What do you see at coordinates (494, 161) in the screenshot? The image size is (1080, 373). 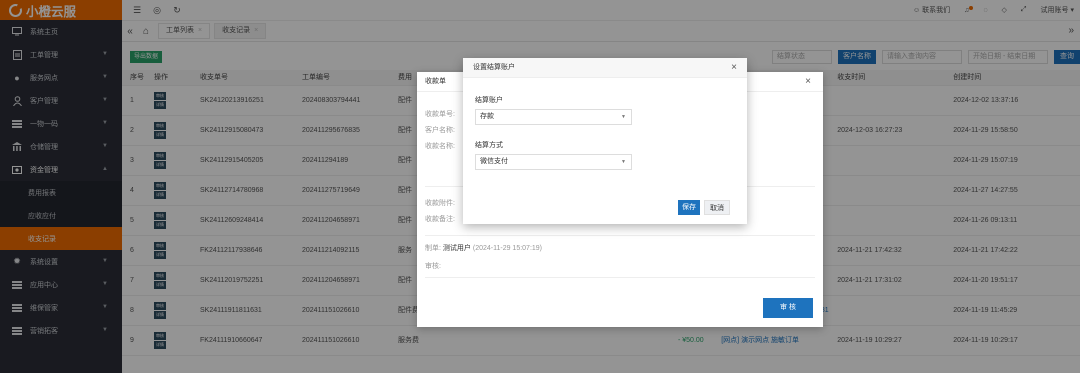 I see `method-value: 微信支付` at bounding box center [494, 161].